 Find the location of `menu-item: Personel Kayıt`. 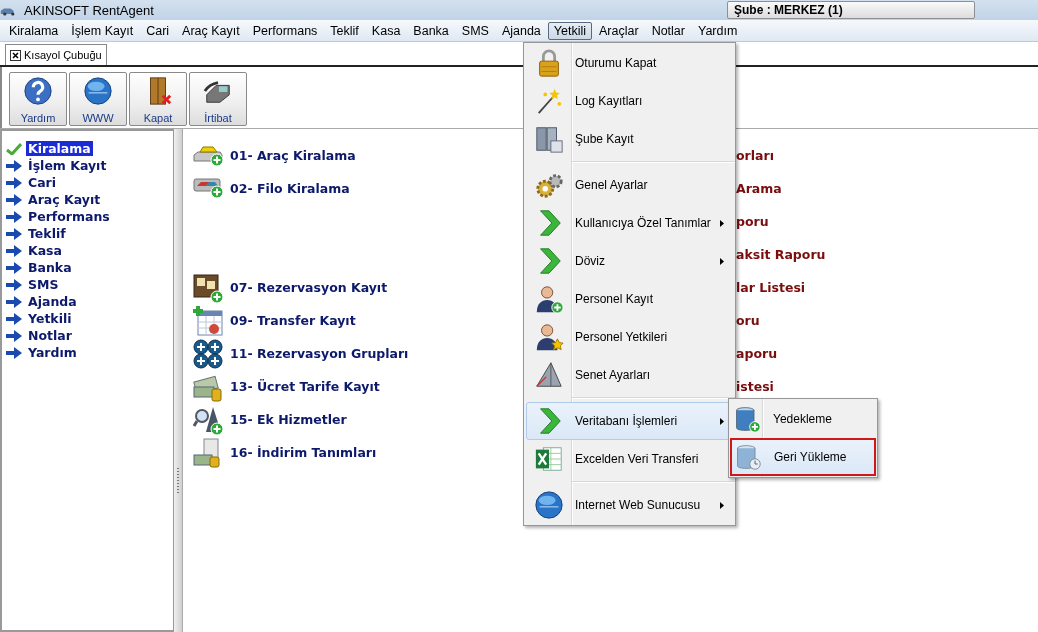

menu-item: Personel Kayıt is located at coordinates (629, 299).